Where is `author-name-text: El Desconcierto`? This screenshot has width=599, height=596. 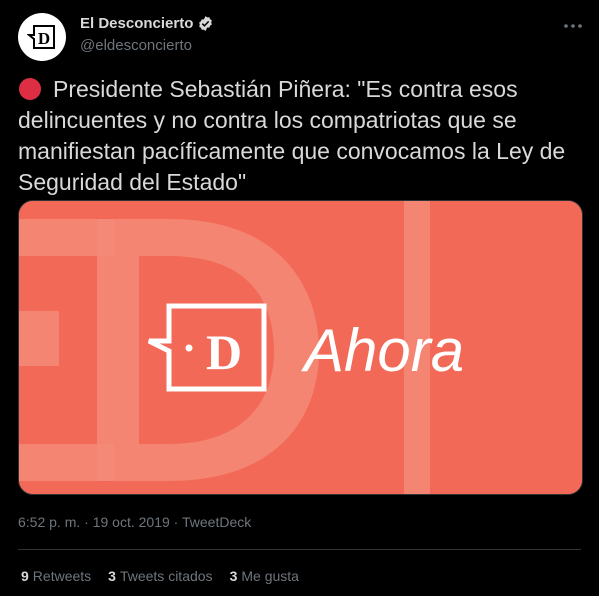 author-name-text: El Desconcierto is located at coordinates (137, 23).